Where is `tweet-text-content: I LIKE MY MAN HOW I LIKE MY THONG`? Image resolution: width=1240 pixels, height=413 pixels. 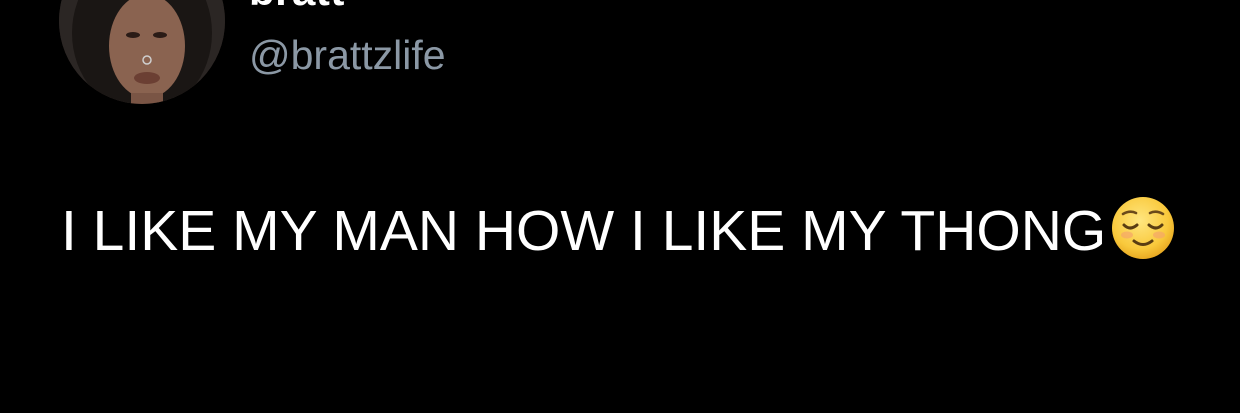
tweet-text-content: I LIKE MY MAN HOW I LIKE MY THONG is located at coordinates (584, 231).